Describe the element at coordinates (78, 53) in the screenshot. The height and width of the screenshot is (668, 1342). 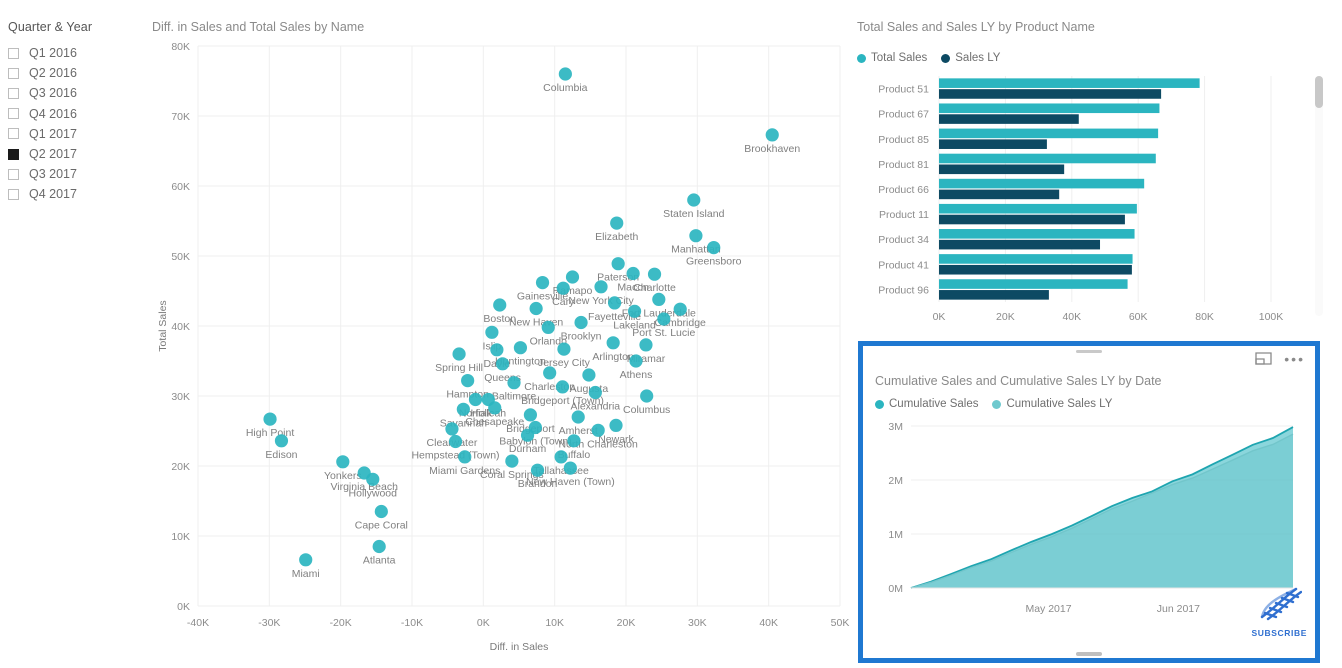
I see `slicer-item-q1-2016: Q1 2016` at that location.